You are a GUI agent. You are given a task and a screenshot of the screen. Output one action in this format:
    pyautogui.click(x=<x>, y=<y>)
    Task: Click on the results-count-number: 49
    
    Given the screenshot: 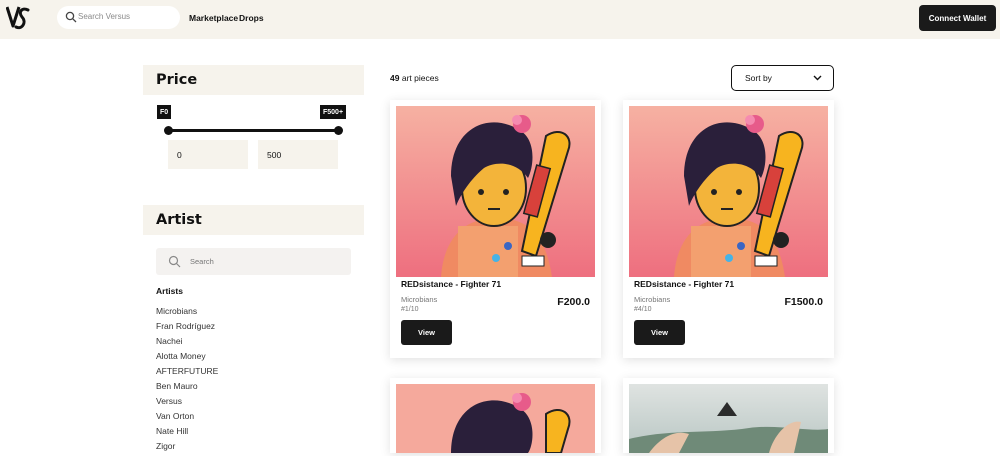 What is the action you would take?
    pyautogui.click(x=395, y=78)
    